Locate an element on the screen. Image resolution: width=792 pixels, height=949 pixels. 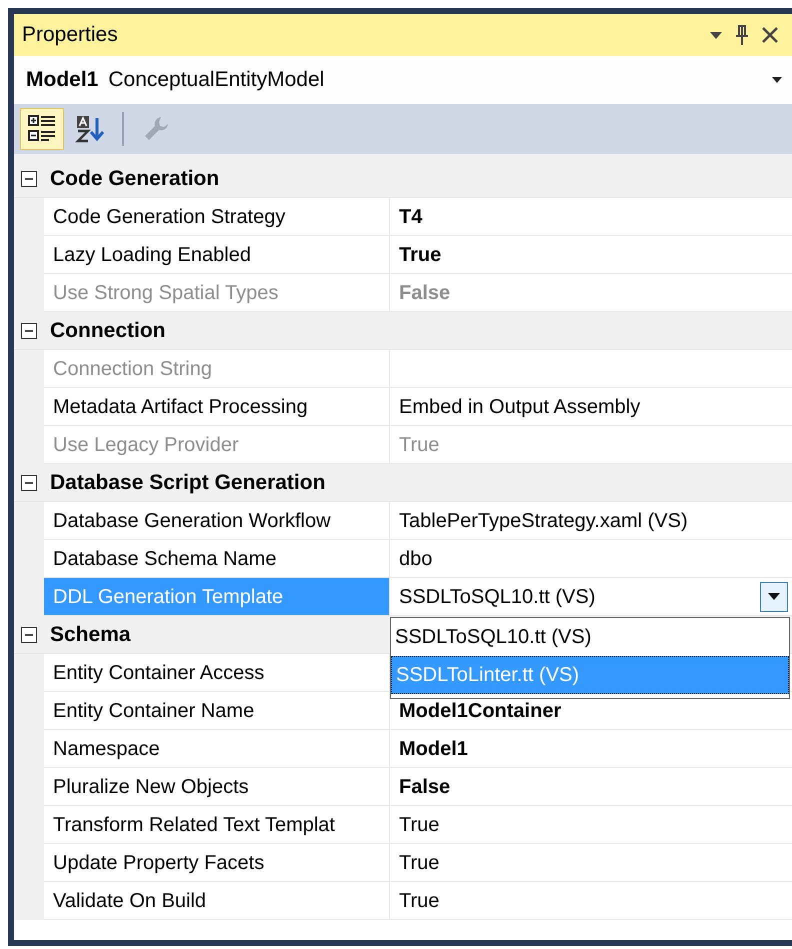
category-title: Connection is located at coordinates (108, 331).